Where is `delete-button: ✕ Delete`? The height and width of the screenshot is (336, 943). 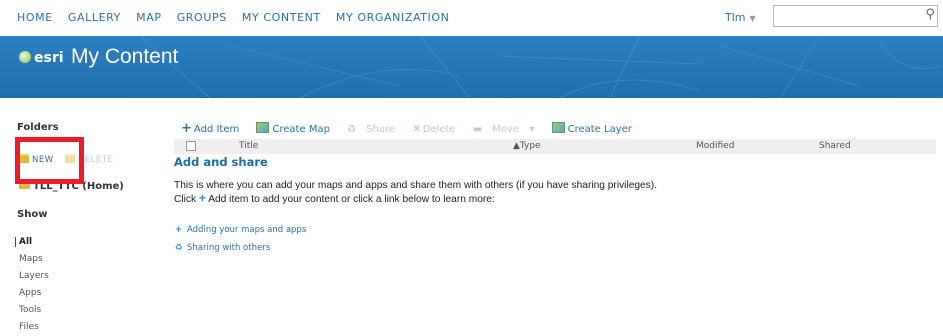 delete-button: ✕ Delete is located at coordinates (437, 129).